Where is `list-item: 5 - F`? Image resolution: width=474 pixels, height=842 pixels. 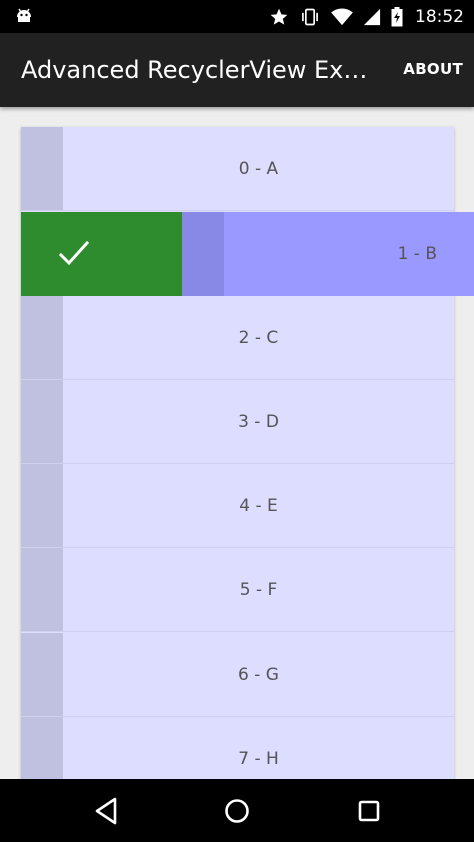
list-item: 5 - F is located at coordinates (237, 590).